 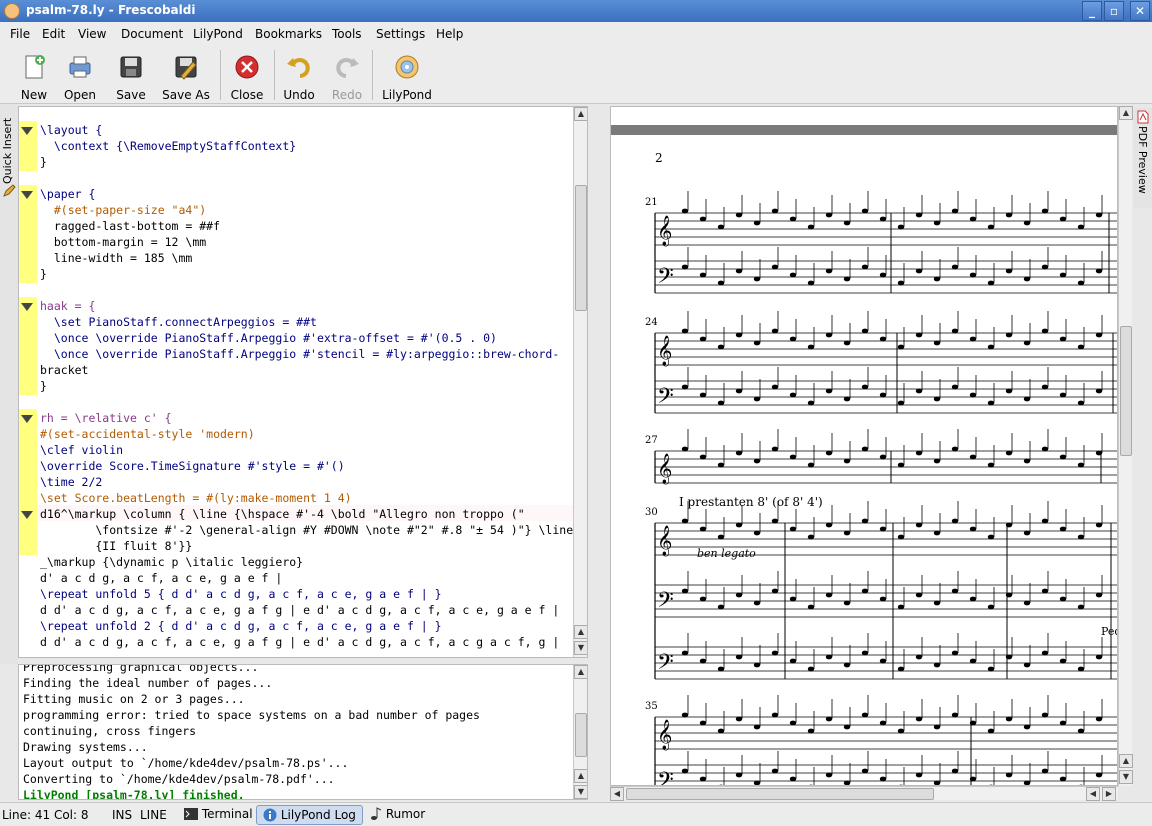 I want to click on pdf-hscrollbar: ◀ ◀ ▶, so click(x=864, y=793).